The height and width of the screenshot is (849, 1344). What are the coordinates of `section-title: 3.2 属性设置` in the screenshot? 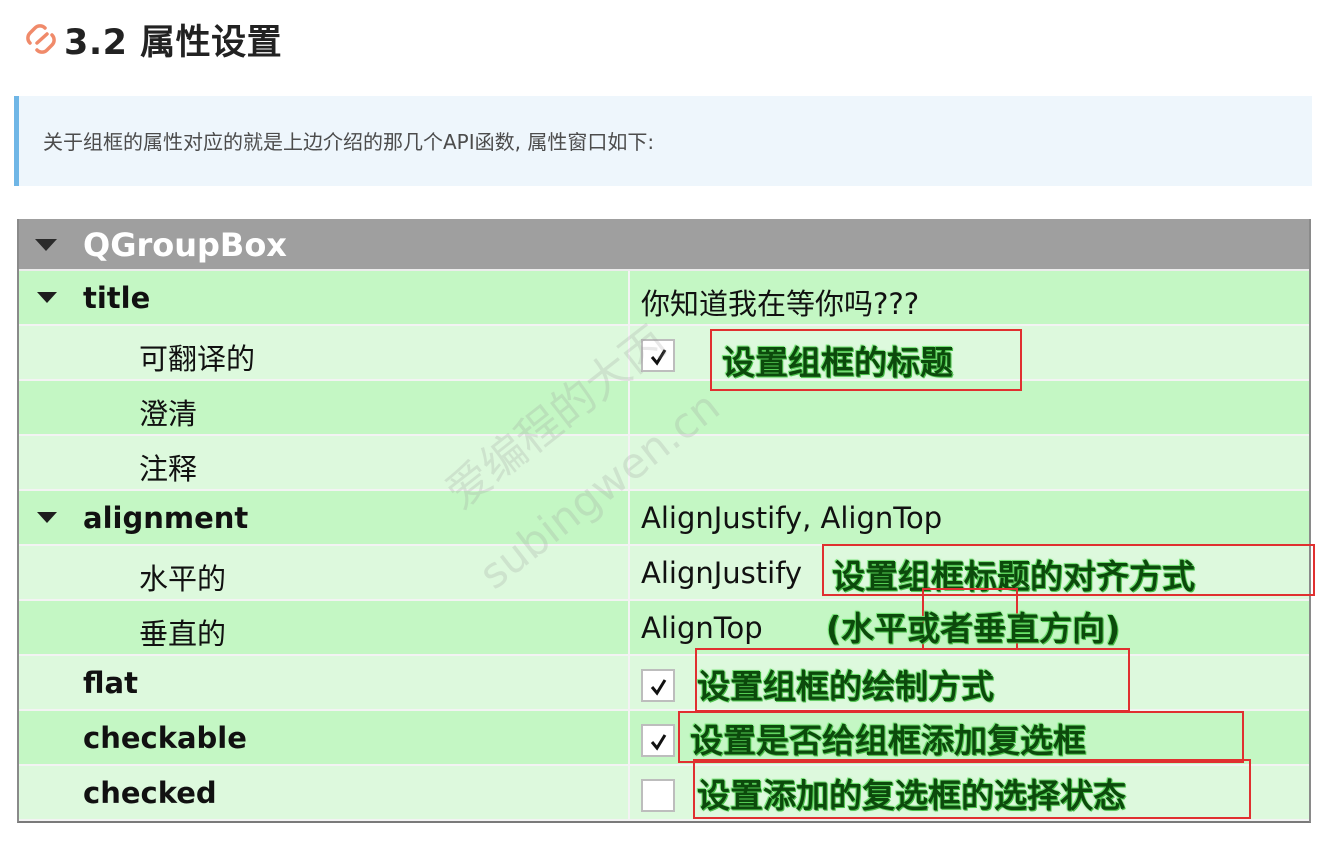 It's located at (173, 42).